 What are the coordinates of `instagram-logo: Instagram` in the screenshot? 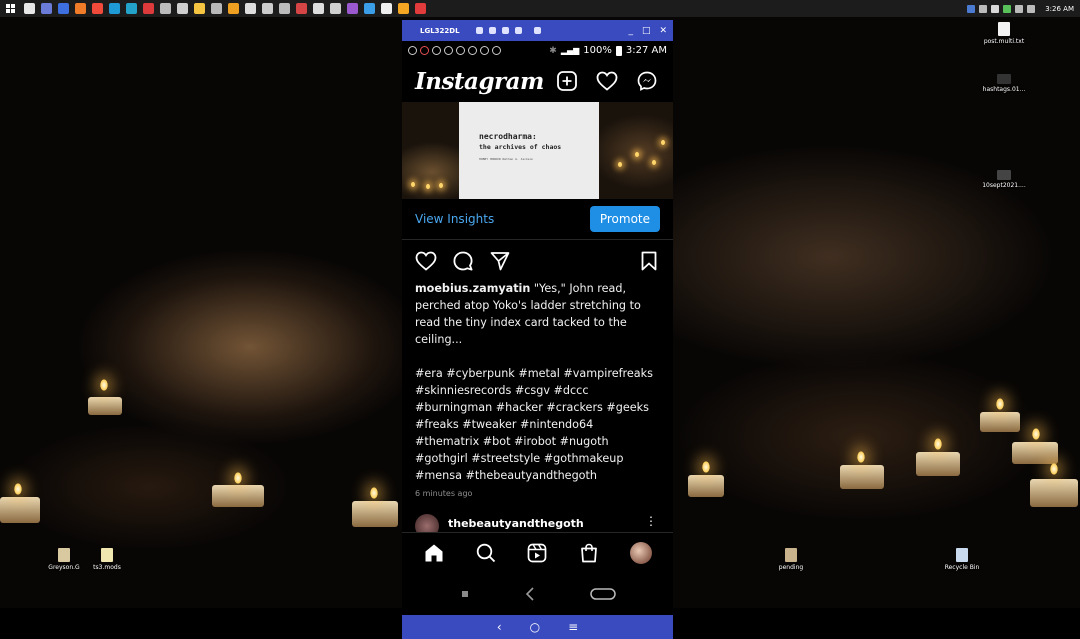 It's located at (479, 81).